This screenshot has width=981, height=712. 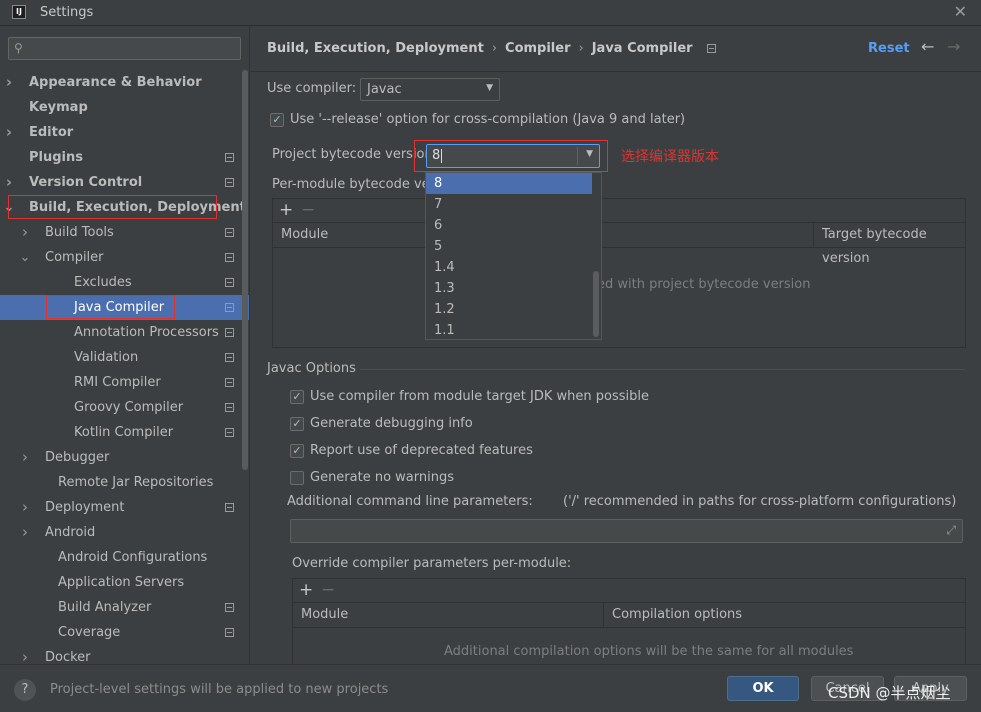 I want to click on sidebar-item-label: Plugins, so click(x=56, y=157).